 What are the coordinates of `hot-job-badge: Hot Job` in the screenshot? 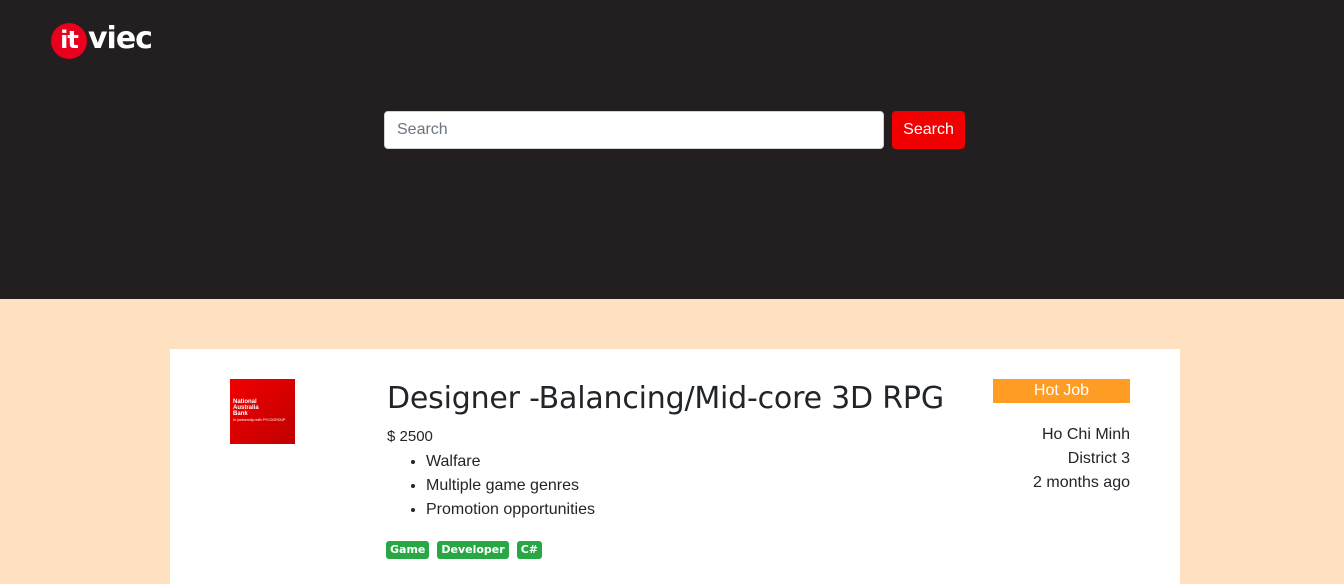 It's located at (1061, 391).